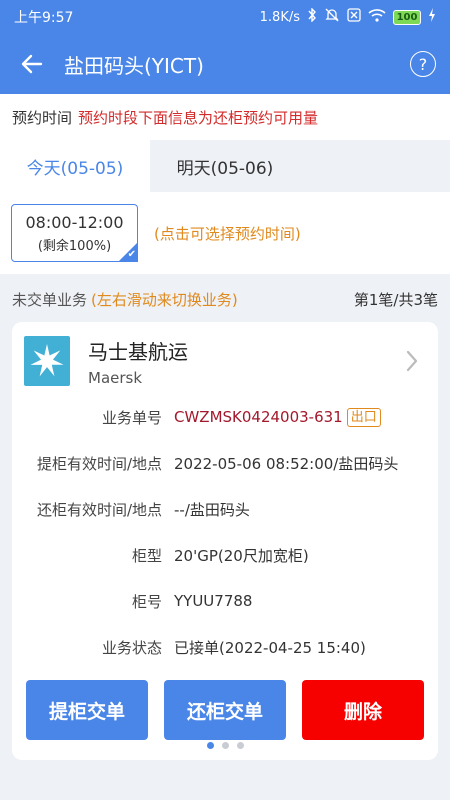  Describe the element at coordinates (47, 361) in the screenshot. I see `maersk-star-icon` at that location.